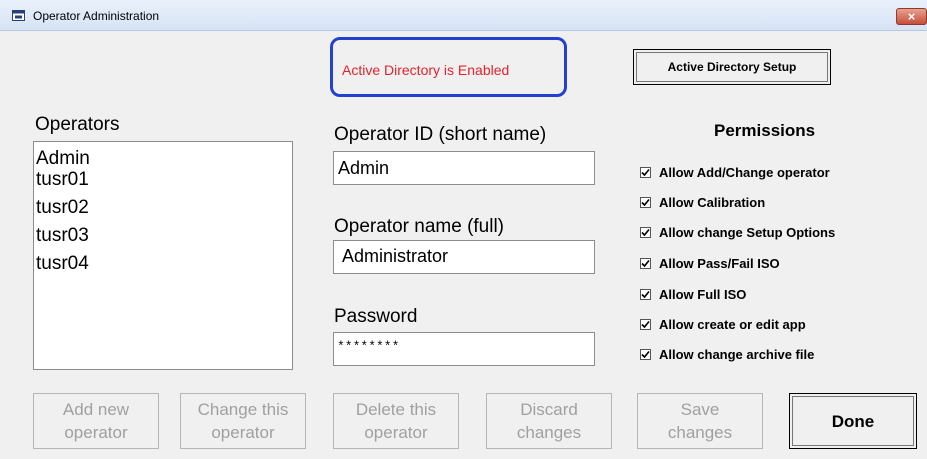 The height and width of the screenshot is (459, 927). I want to click on operators-listbox: Admin tusr01 tusr02 tusr03 tusr04, so click(163, 255).